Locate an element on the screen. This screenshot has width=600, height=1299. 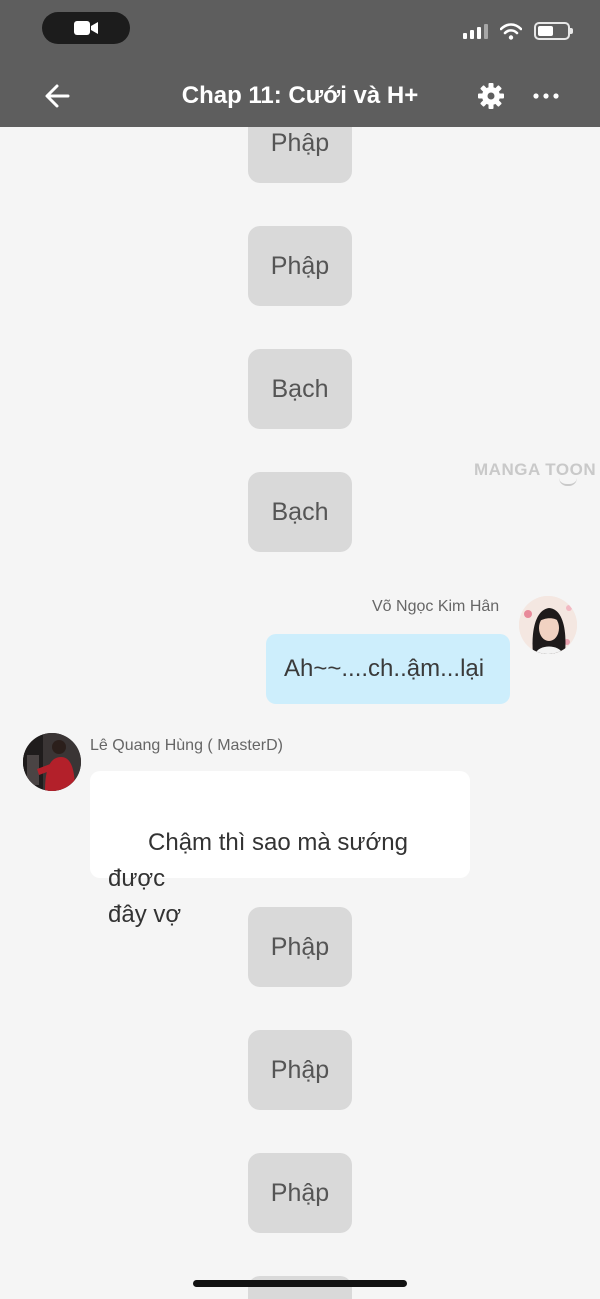
avatar-girl-image is located at coordinates (548, 625).